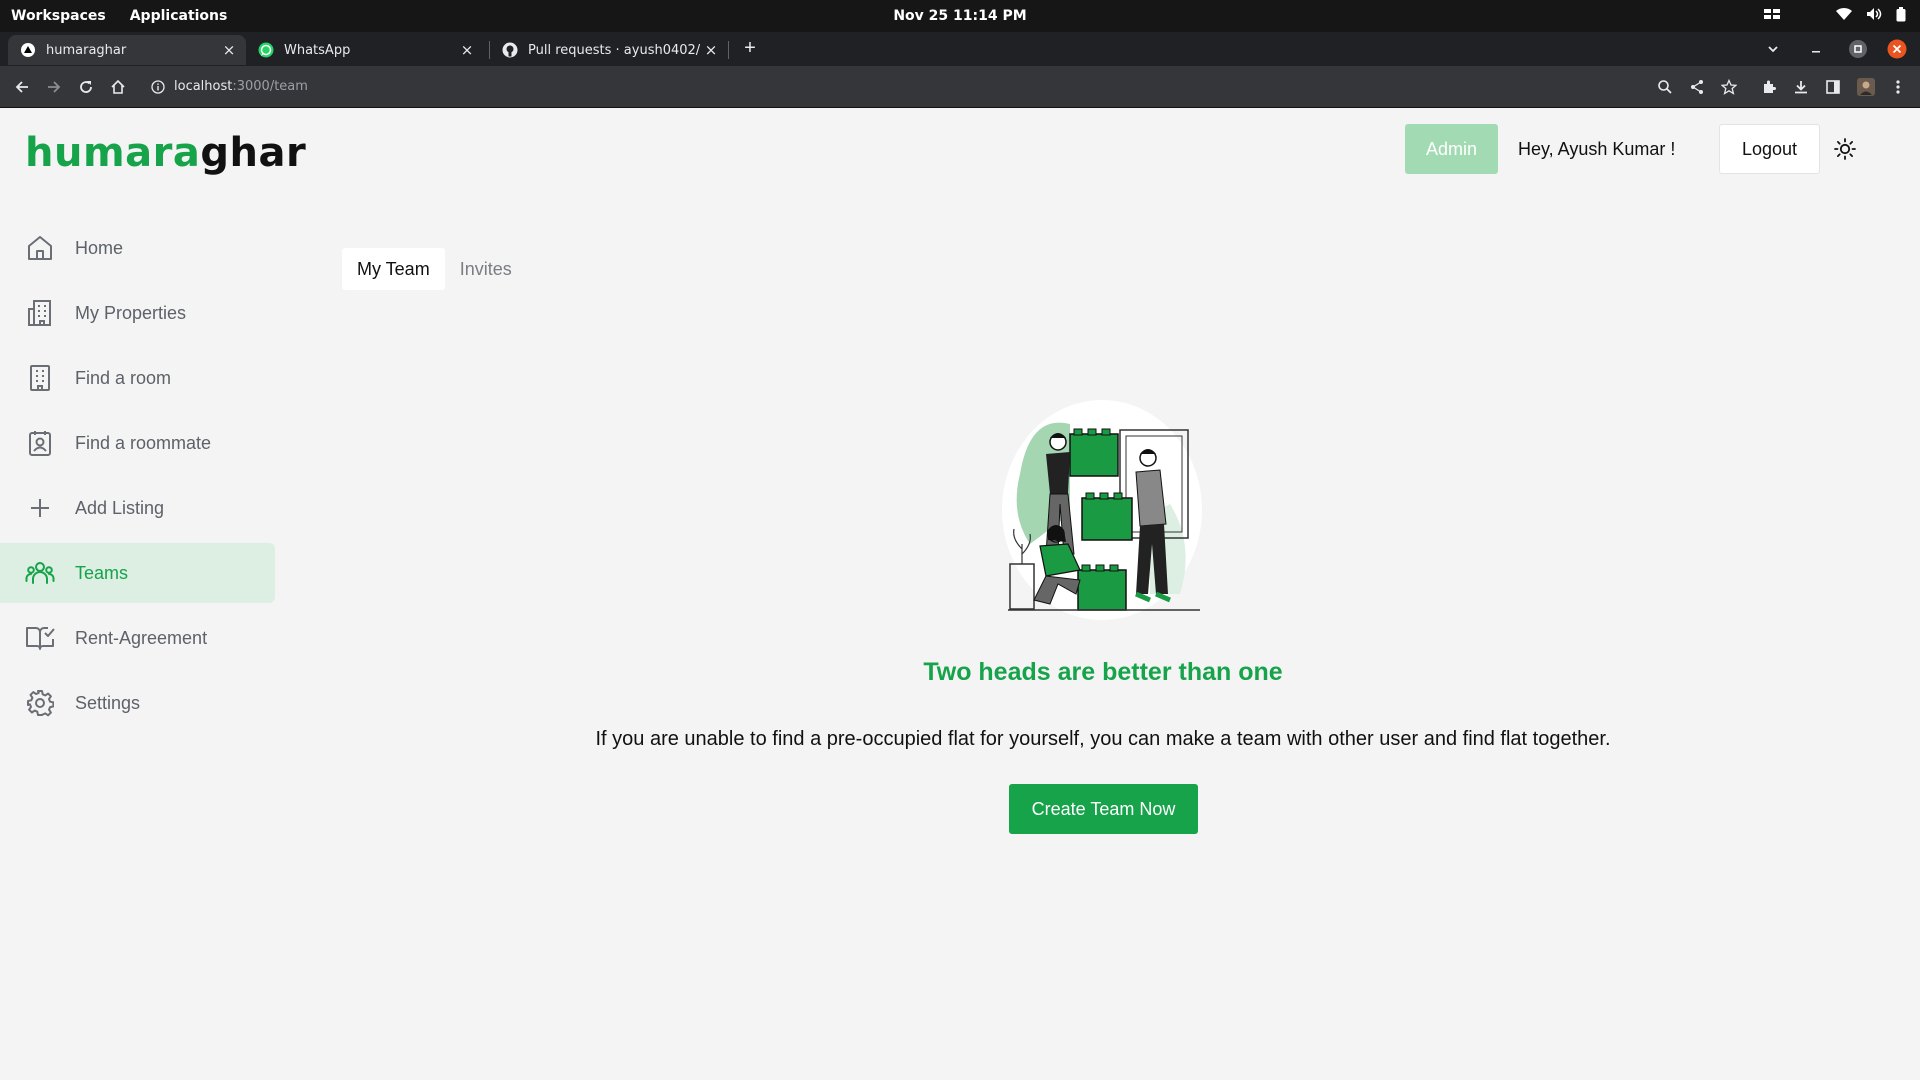  What do you see at coordinates (40, 573) in the screenshot?
I see `users-icon` at bounding box center [40, 573].